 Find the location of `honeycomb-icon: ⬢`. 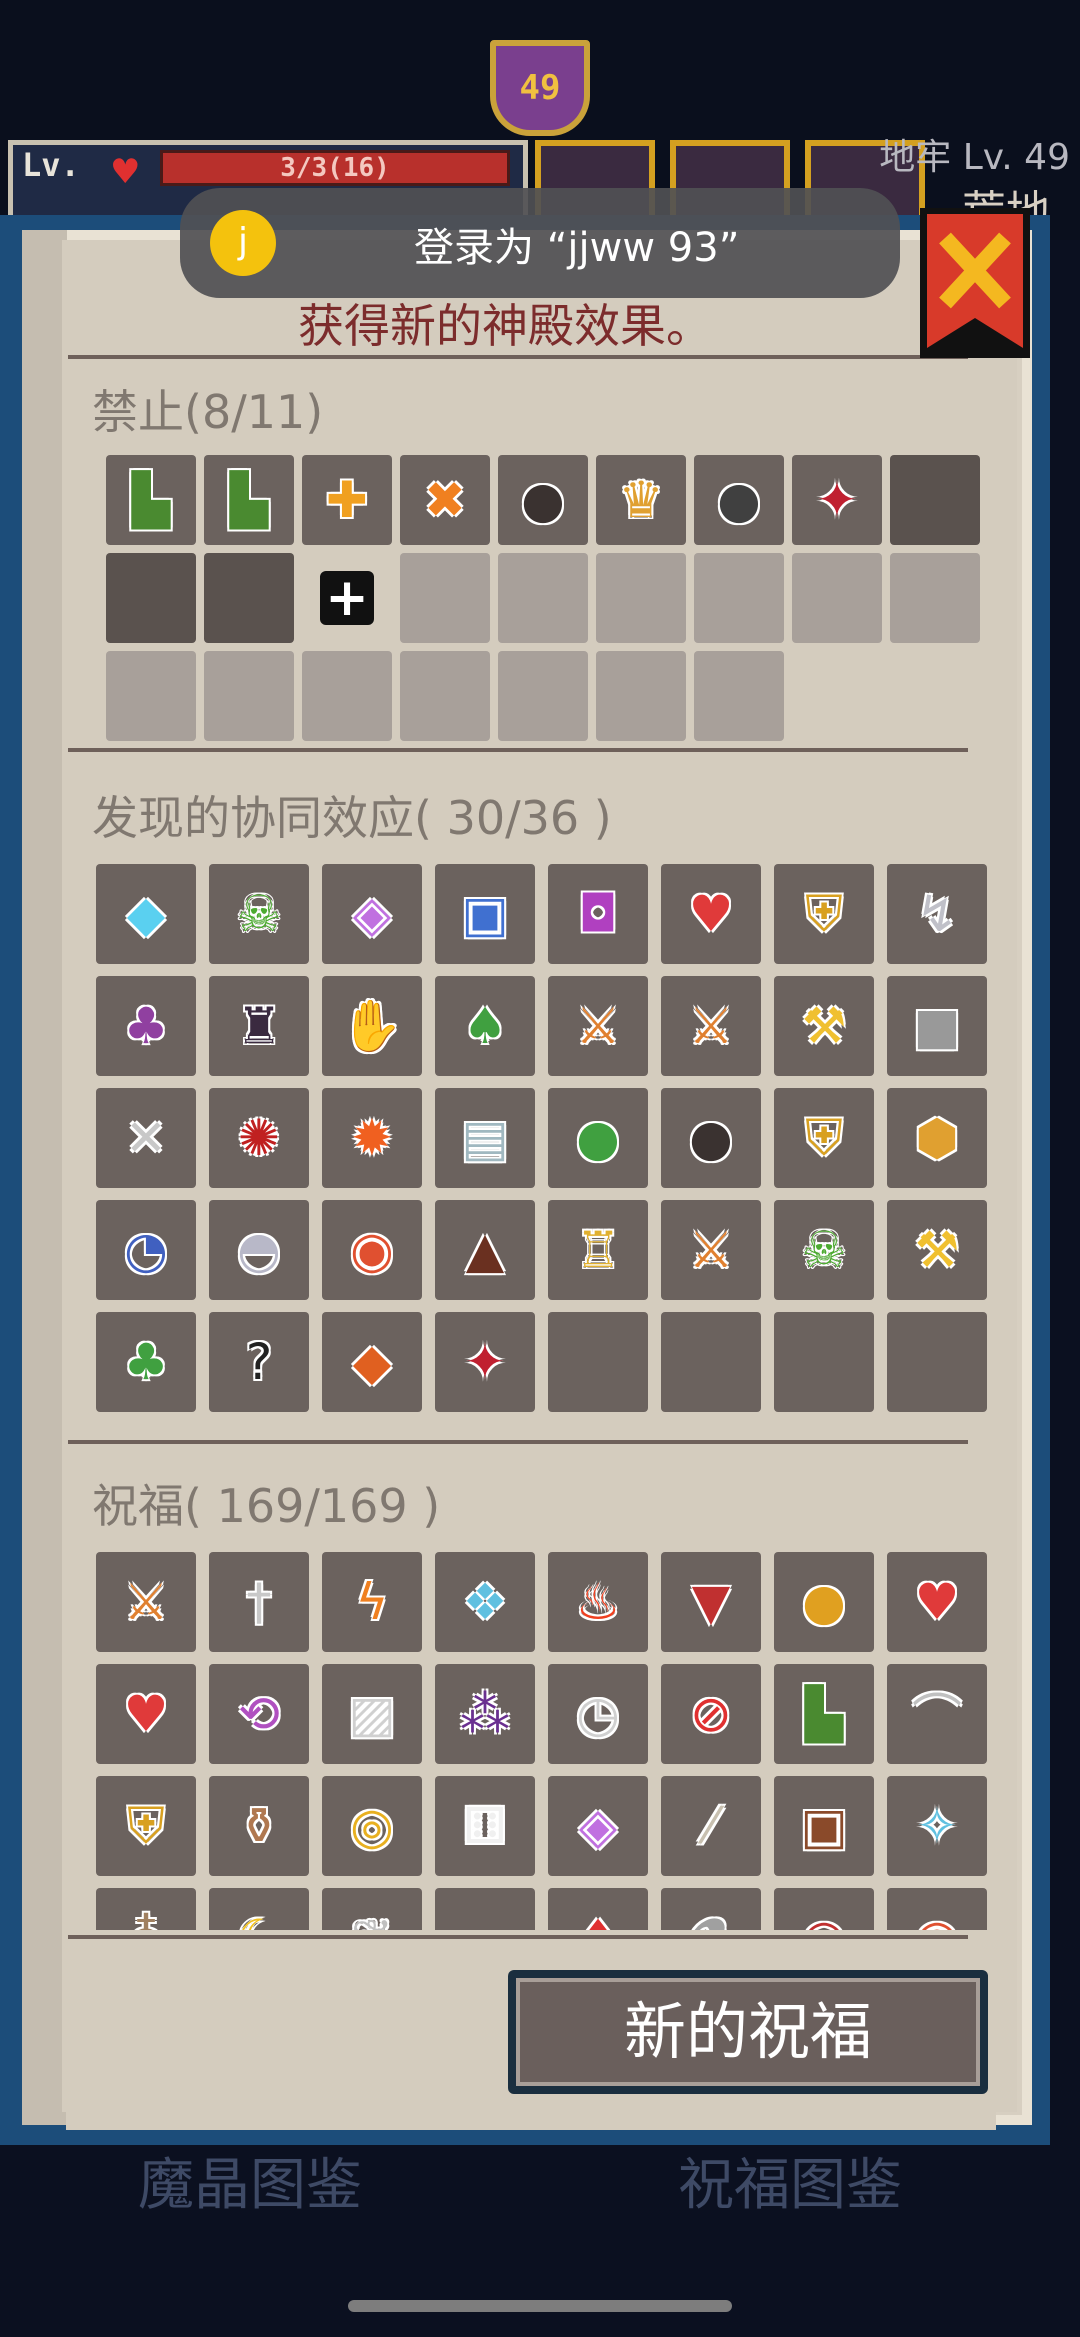

honeycomb-icon: ⬢ is located at coordinates (937, 1138).